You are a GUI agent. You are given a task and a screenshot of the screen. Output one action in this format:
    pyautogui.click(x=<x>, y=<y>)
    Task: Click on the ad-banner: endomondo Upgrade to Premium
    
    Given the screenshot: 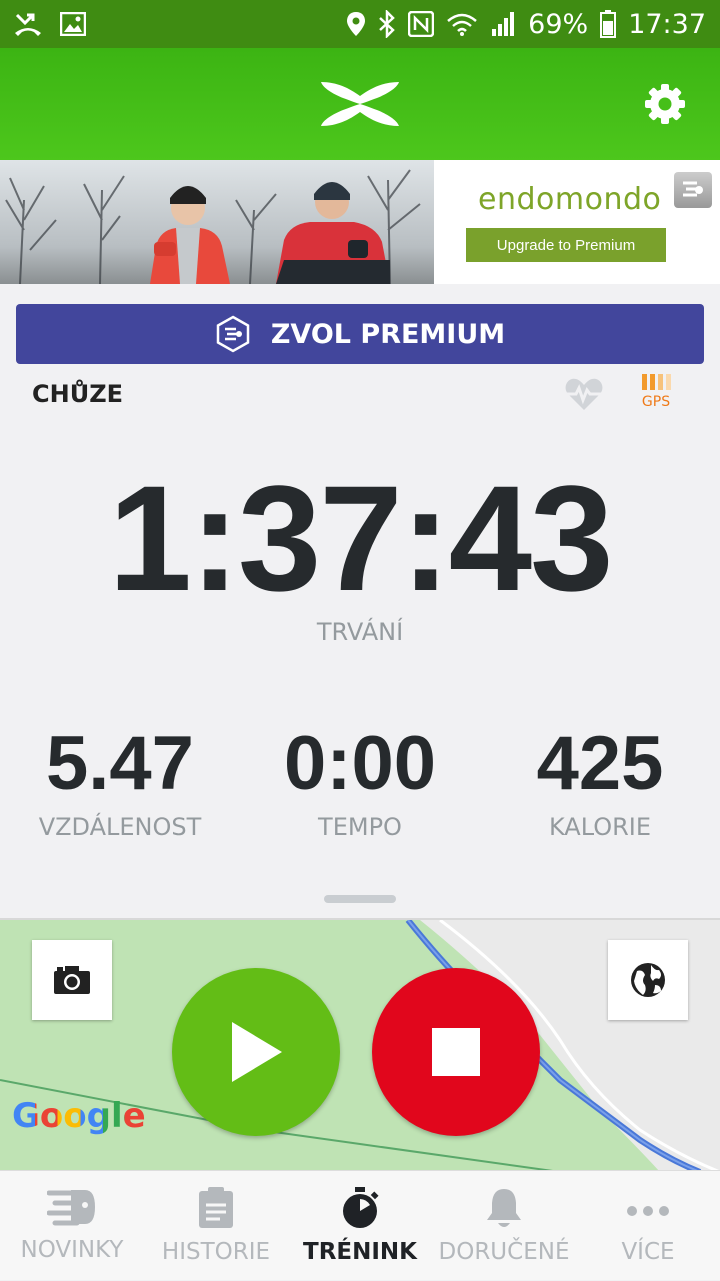 What is the action you would take?
    pyautogui.click(x=360, y=222)
    